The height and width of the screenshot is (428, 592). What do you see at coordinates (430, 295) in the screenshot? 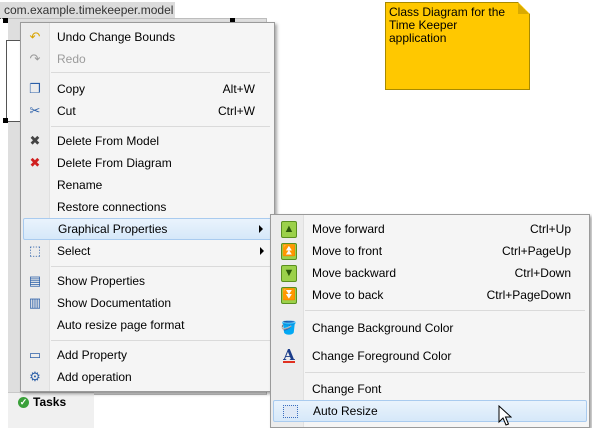
I see `menu-item-move-to-back: ⏬ Move to back Ctrl+PageDown` at bounding box center [430, 295].